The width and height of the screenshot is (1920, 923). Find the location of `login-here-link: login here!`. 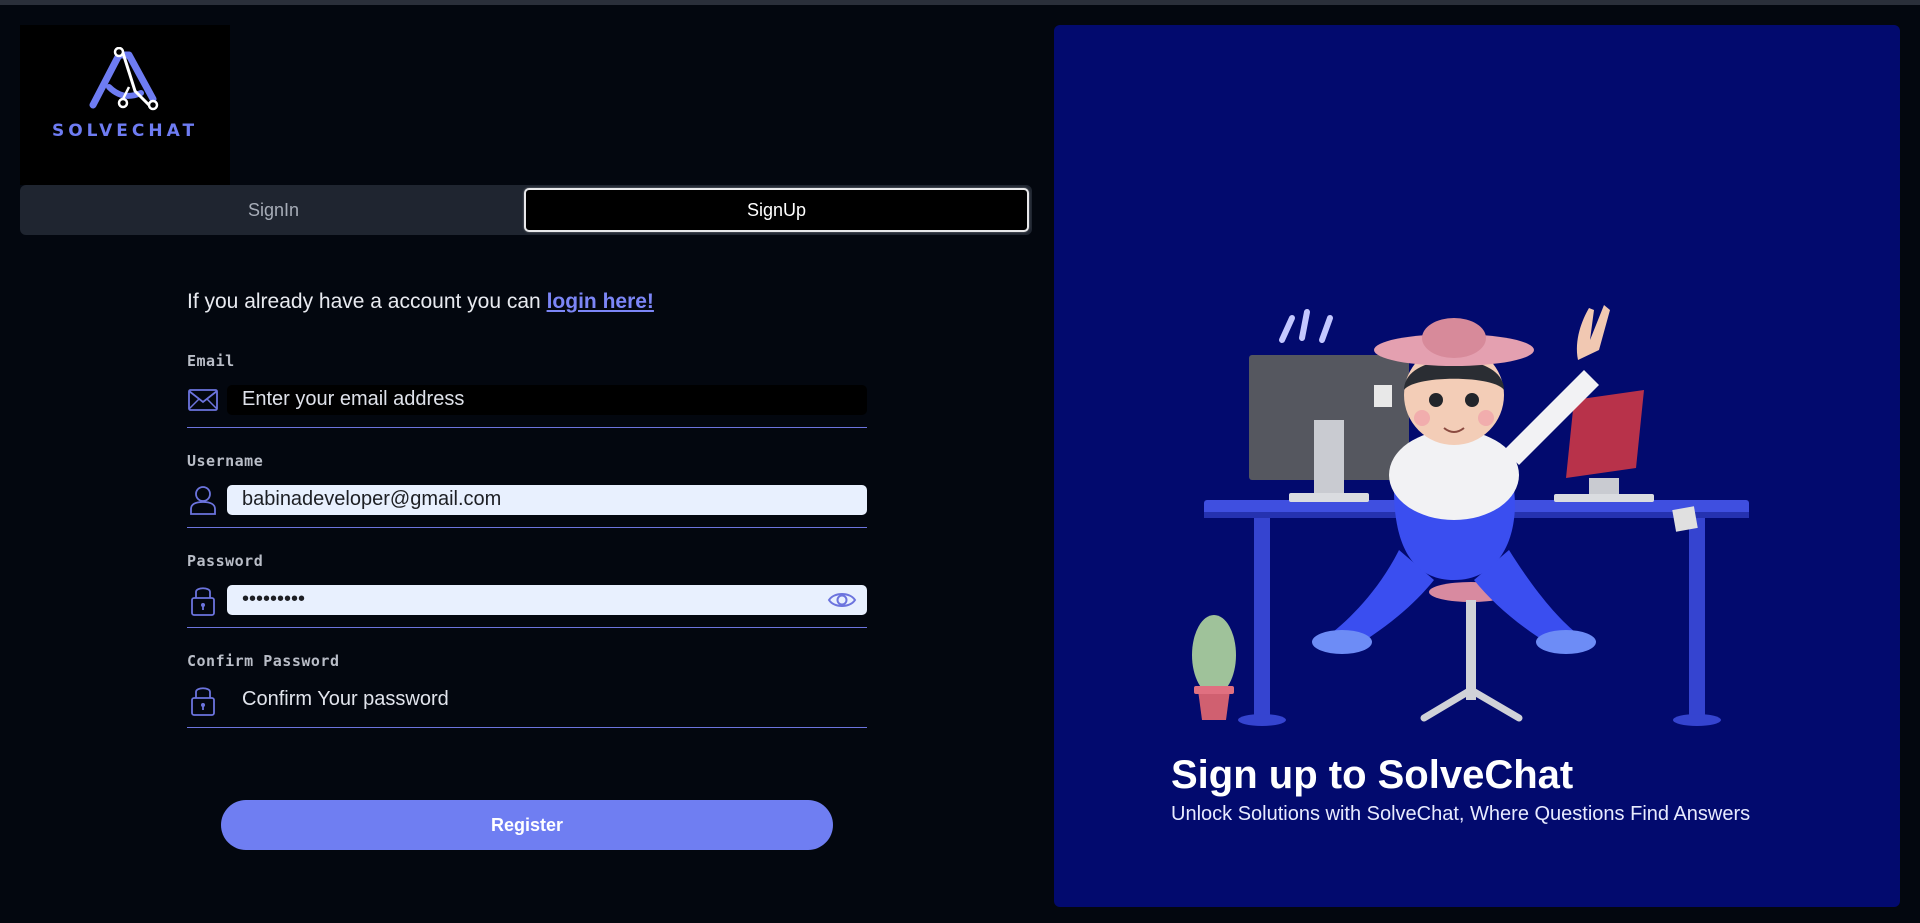

login-here-link: login here! is located at coordinates (600, 301).